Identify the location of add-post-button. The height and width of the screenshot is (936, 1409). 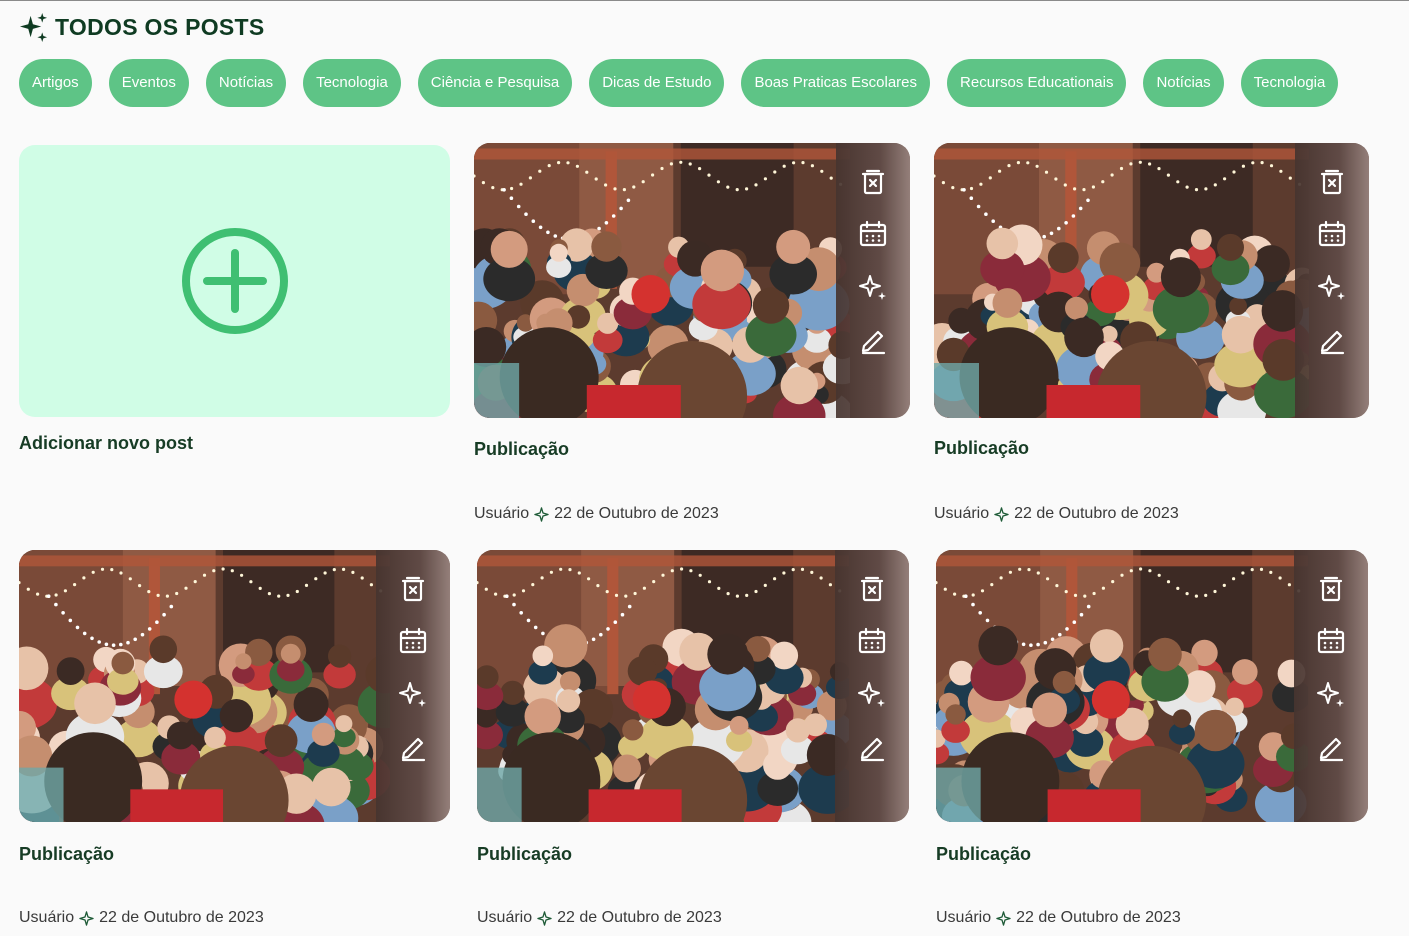
(234, 281).